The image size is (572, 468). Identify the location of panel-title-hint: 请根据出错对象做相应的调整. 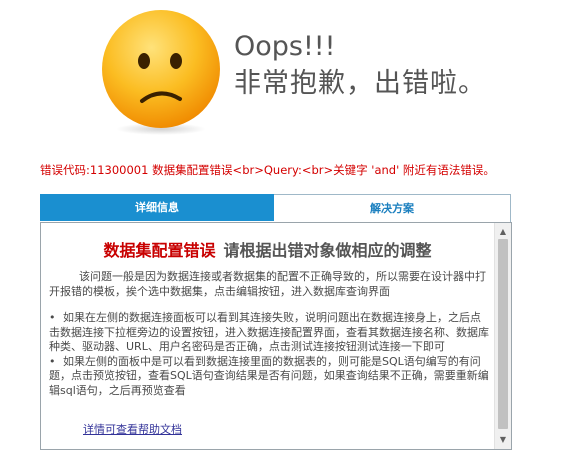
(327, 250).